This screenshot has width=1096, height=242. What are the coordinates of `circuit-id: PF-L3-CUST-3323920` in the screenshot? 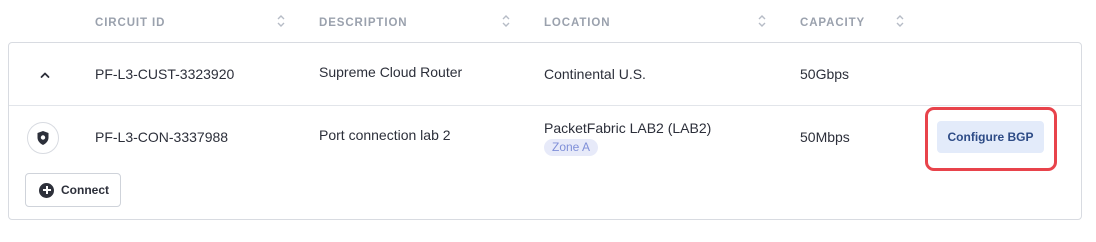 It's located at (165, 74).